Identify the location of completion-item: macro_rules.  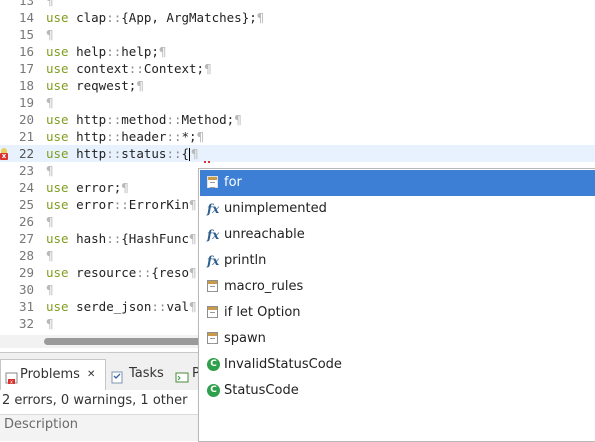
(397, 287).